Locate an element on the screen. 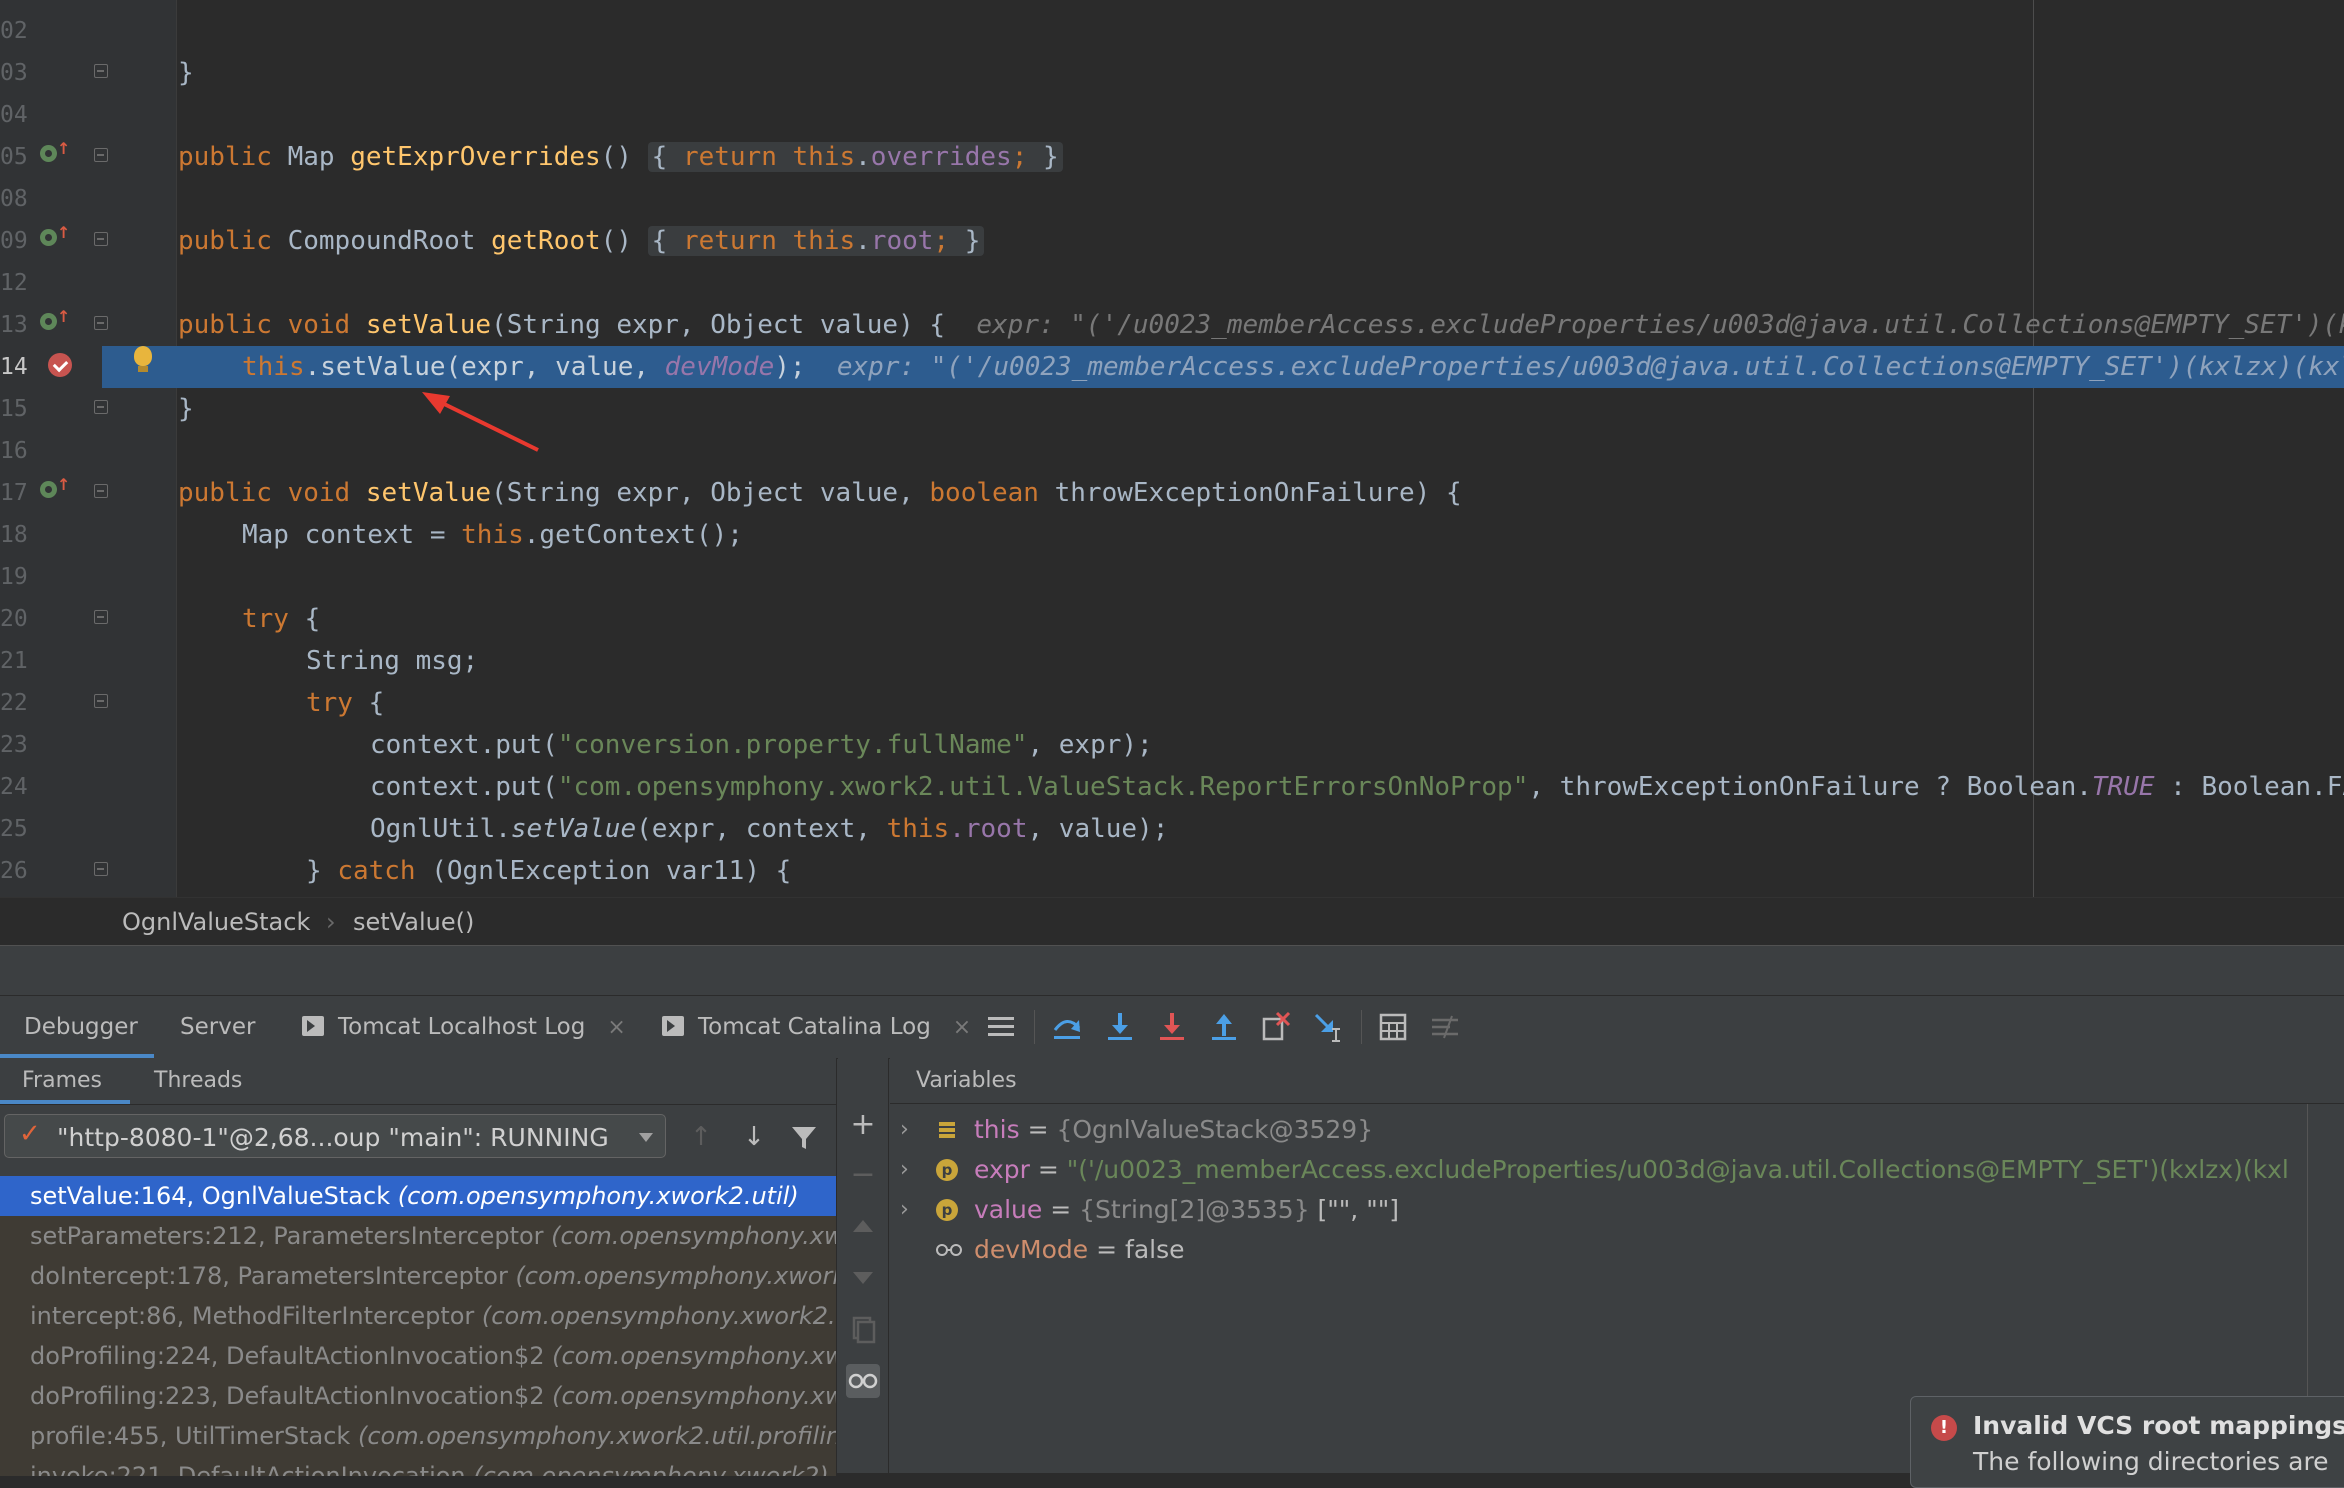 The width and height of the screenshot is (2344, 1488). tool-window-splitter is located at coordinates (1172, 970).